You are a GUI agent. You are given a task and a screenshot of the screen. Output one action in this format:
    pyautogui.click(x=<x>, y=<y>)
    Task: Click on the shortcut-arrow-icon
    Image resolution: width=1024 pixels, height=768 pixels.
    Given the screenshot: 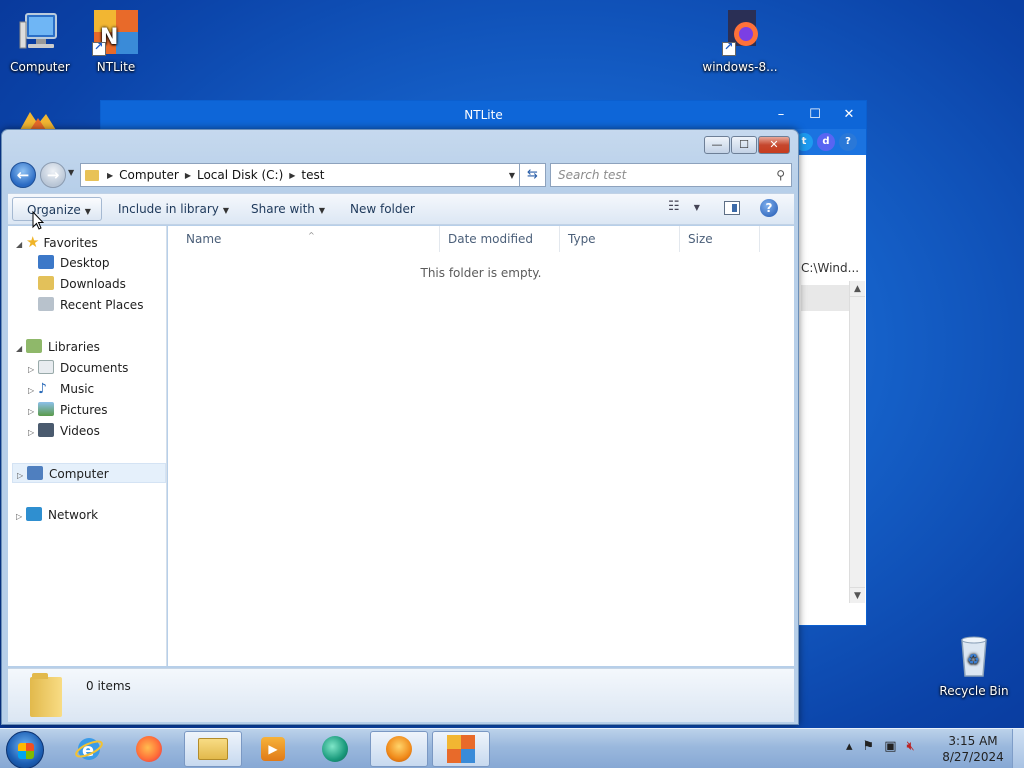 What is the action you would take?
    pyautogui.click(x=99, y=48)
    